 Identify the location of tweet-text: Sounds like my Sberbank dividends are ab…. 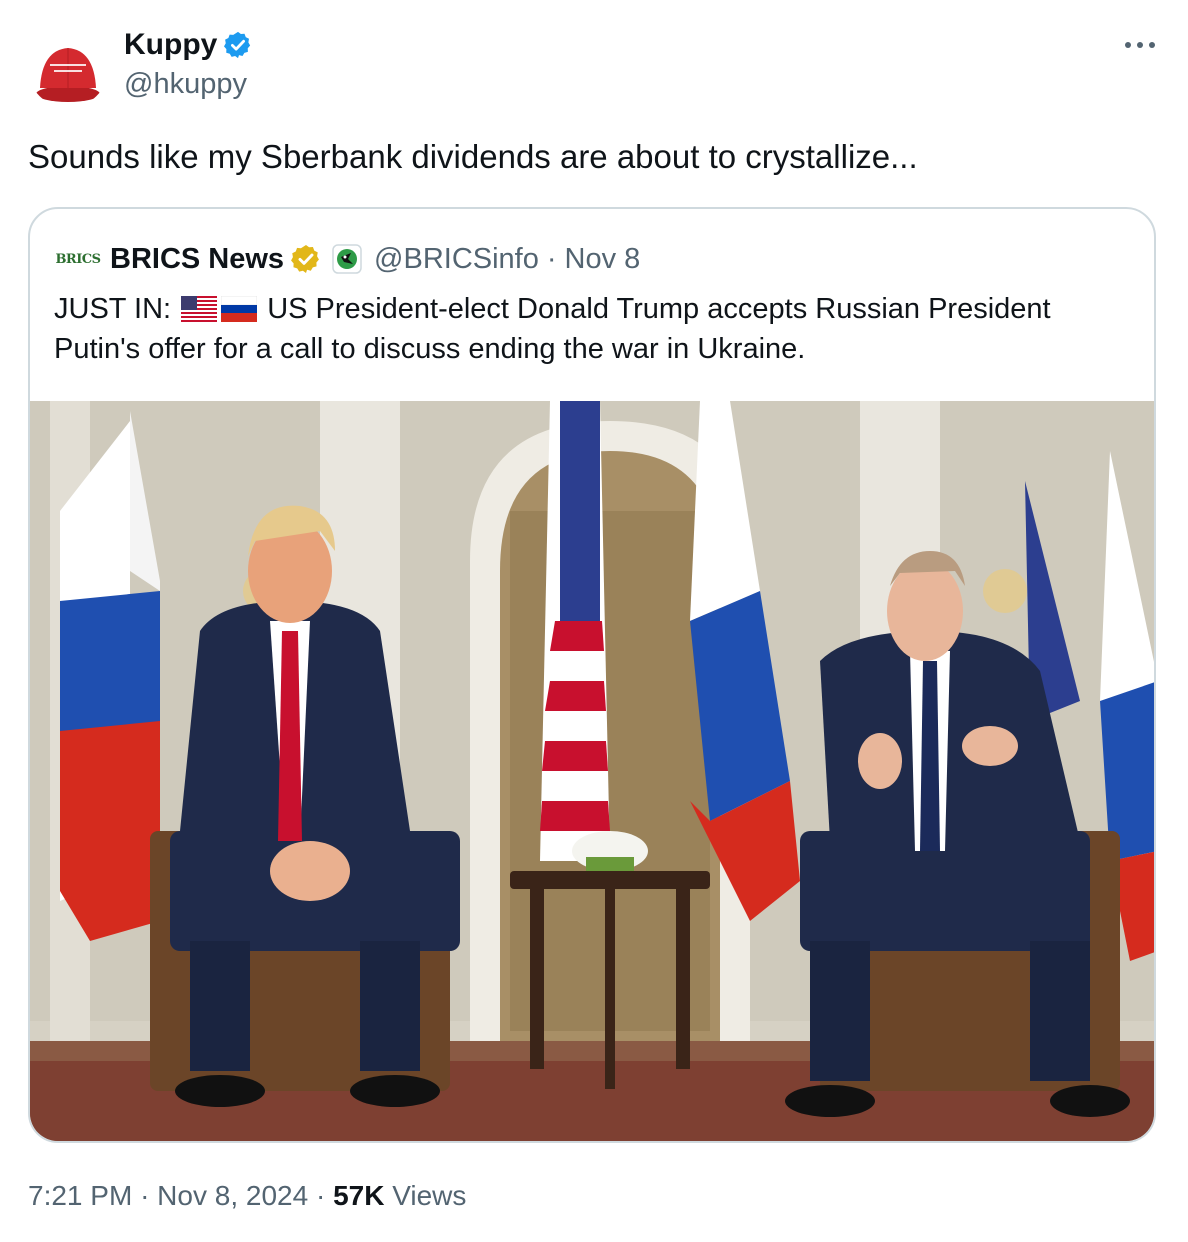
(473, 156).